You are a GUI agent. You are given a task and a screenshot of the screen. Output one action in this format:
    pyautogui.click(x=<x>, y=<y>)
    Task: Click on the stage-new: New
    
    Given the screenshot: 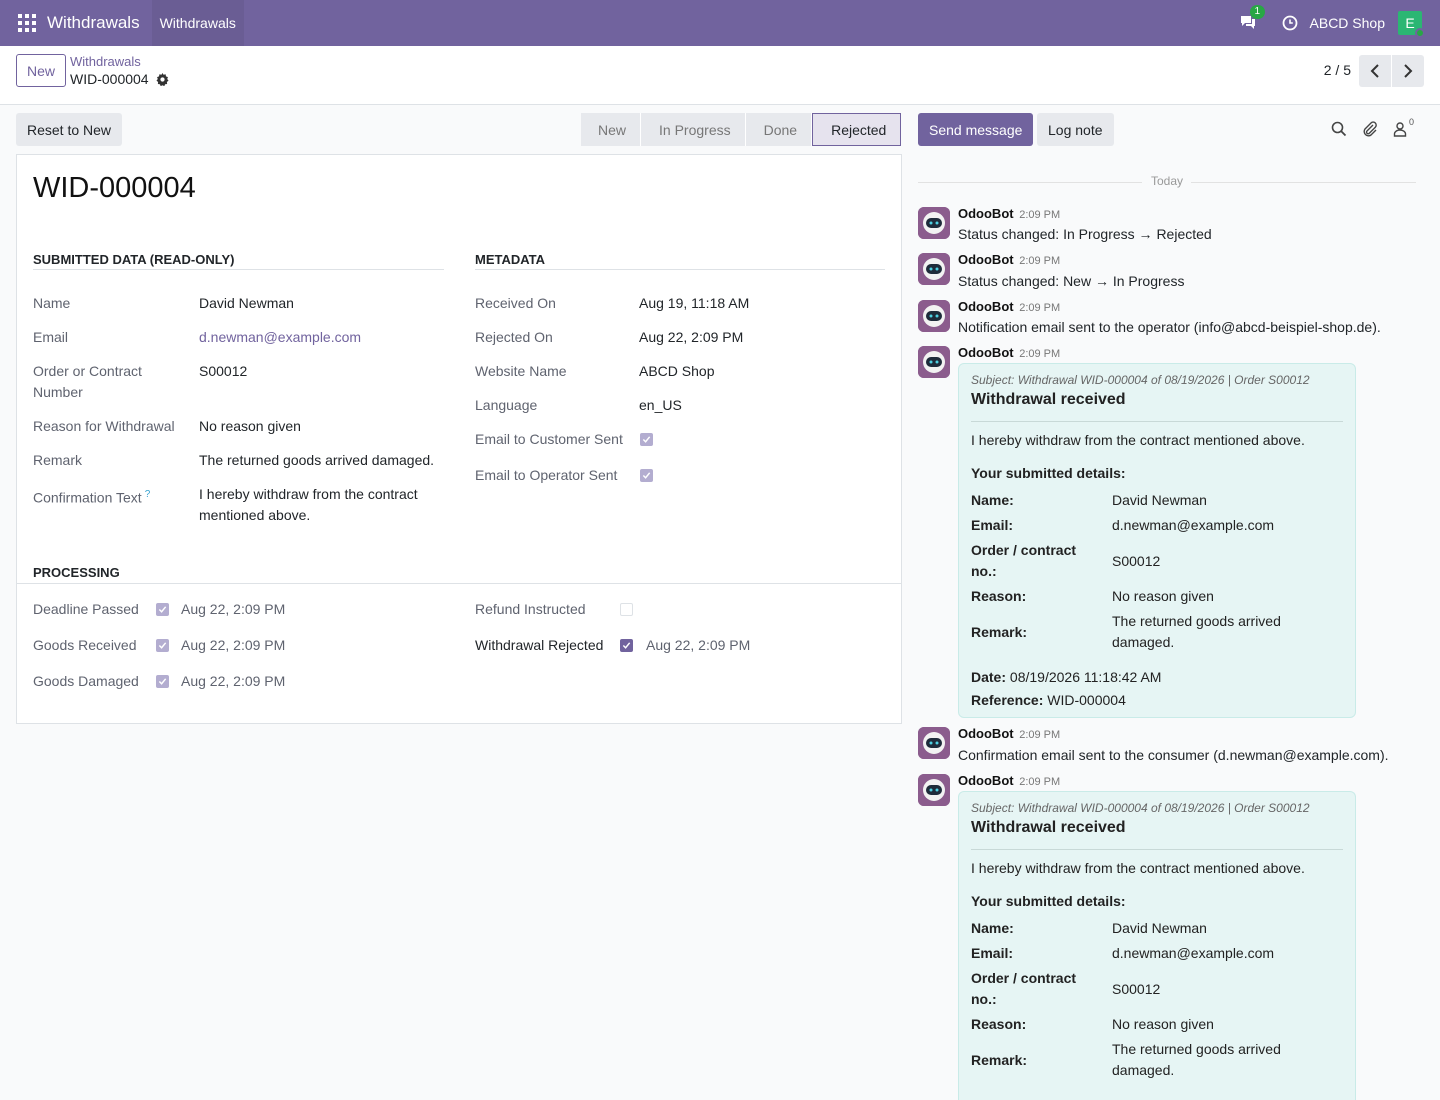 What is the action you would take?
    pyautogui.click(x=611, y=129)
    